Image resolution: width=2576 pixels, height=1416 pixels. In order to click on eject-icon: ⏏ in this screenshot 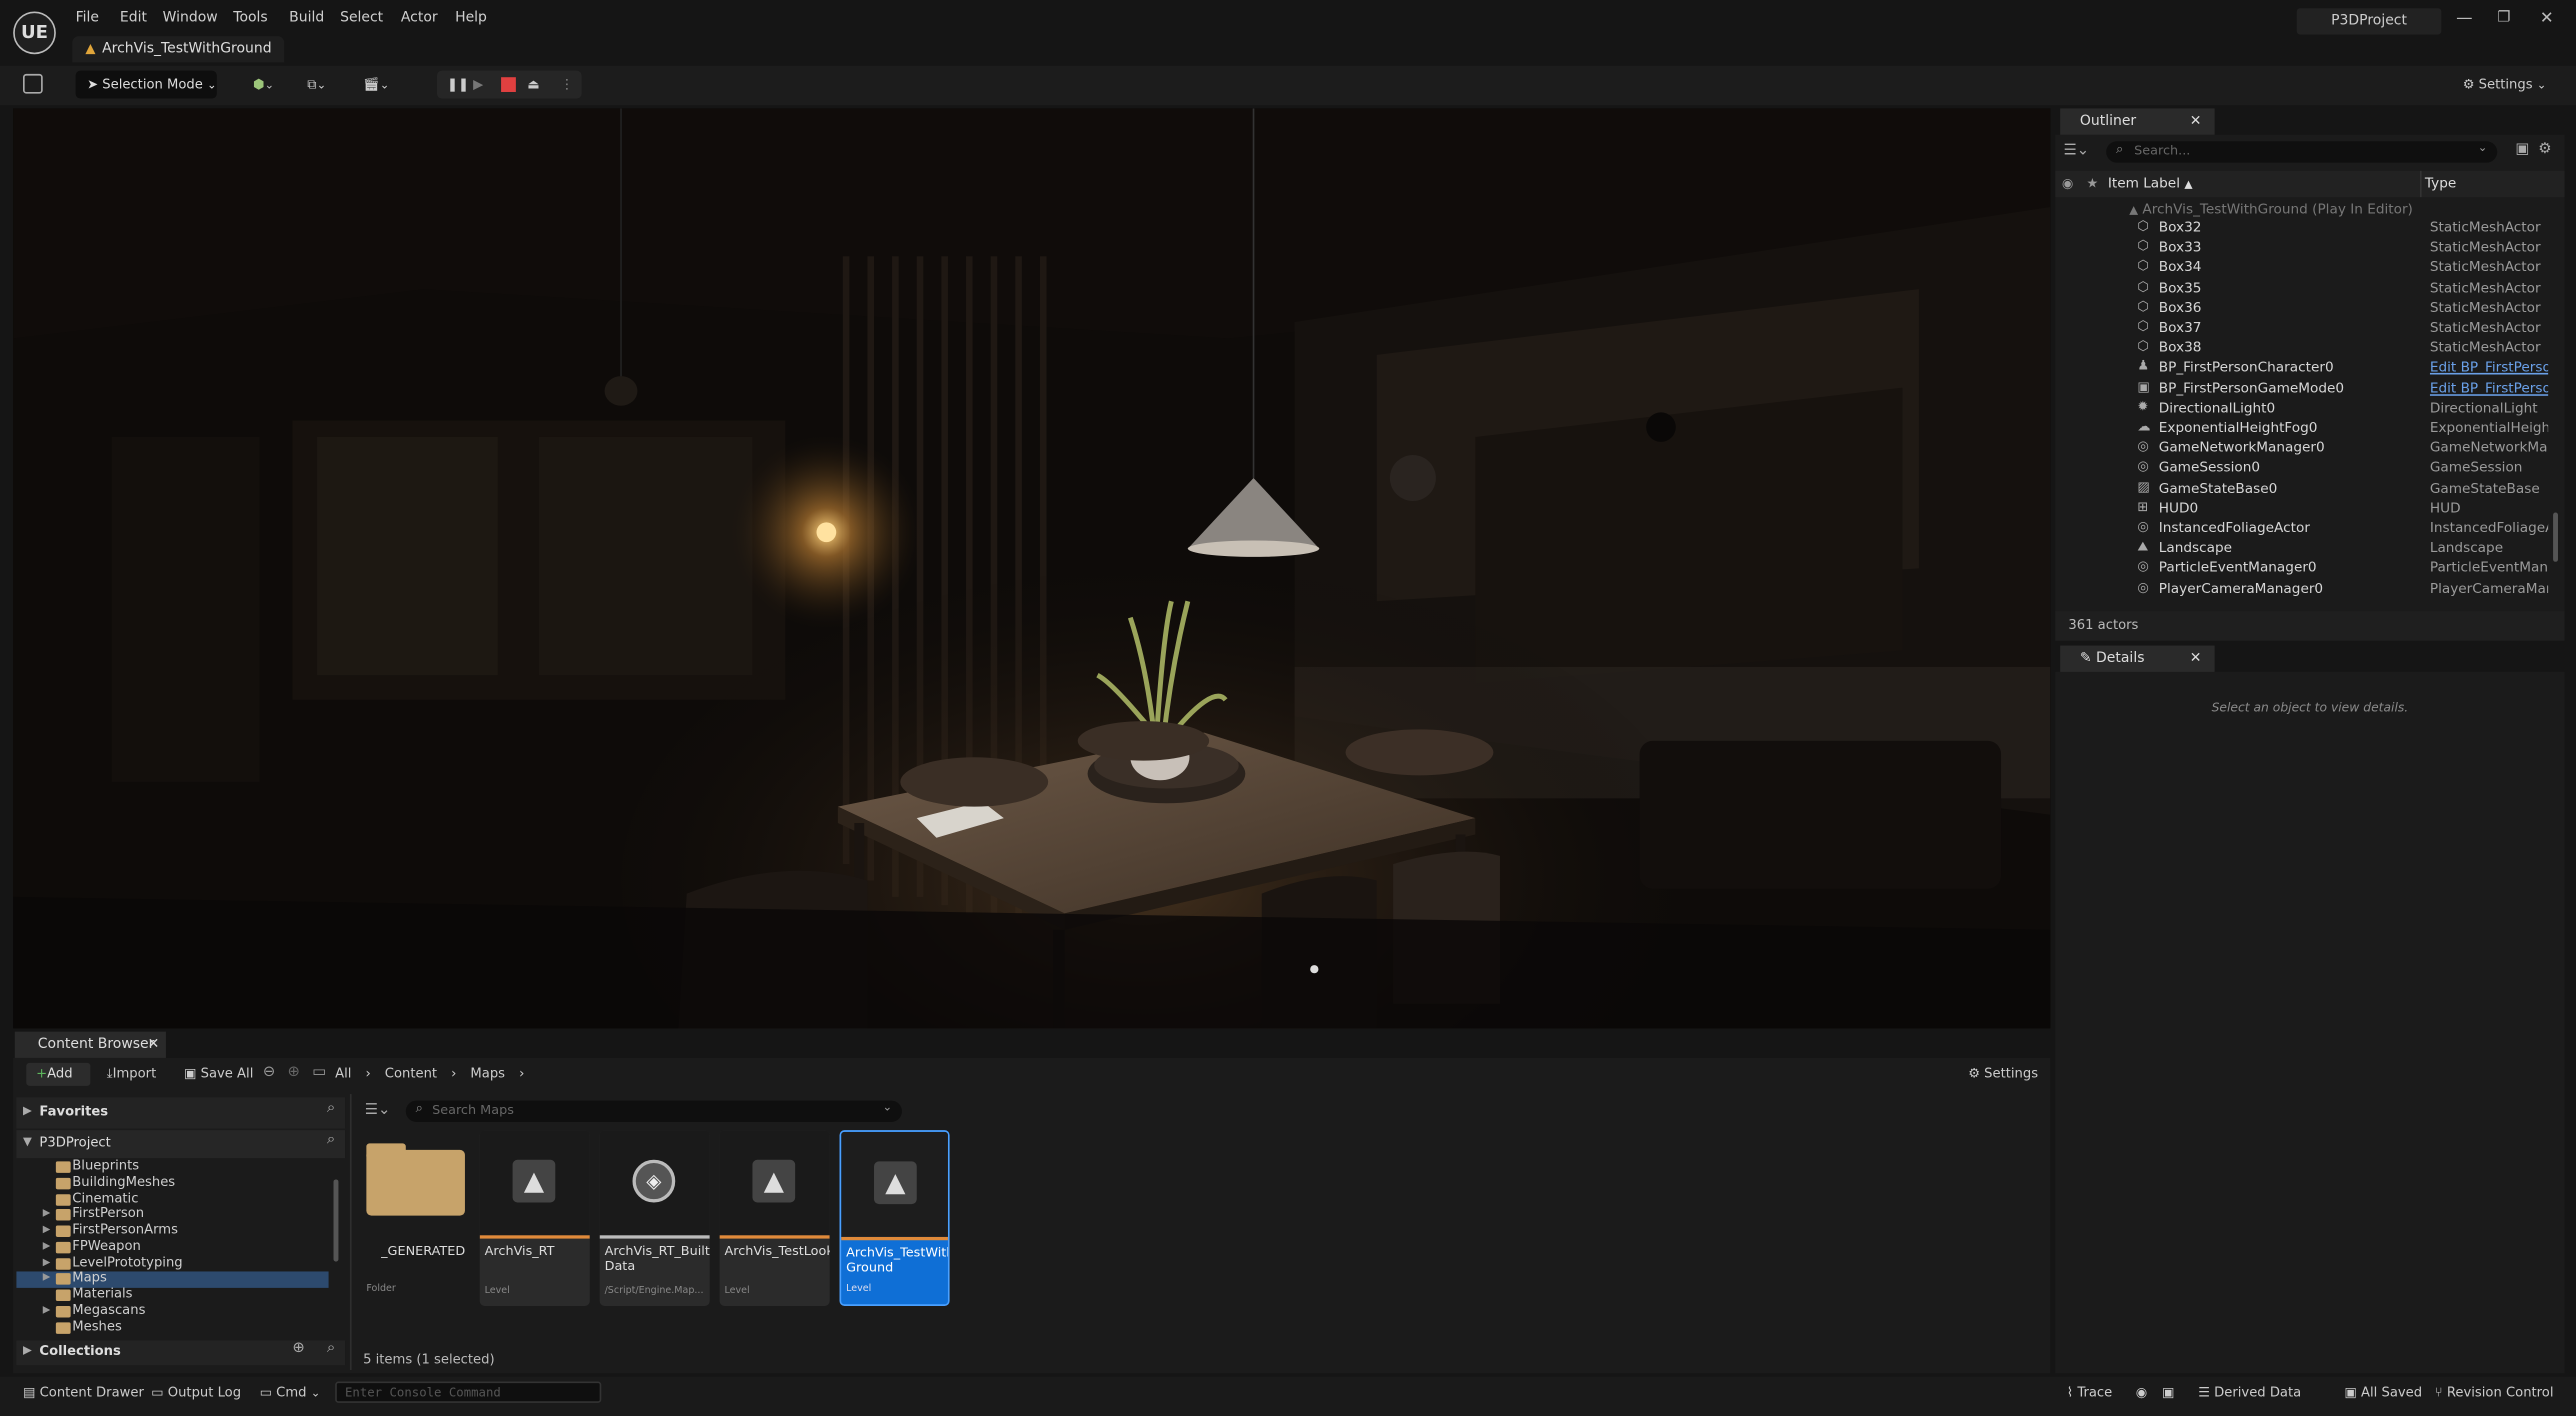, I will do `click(533, 85)`.